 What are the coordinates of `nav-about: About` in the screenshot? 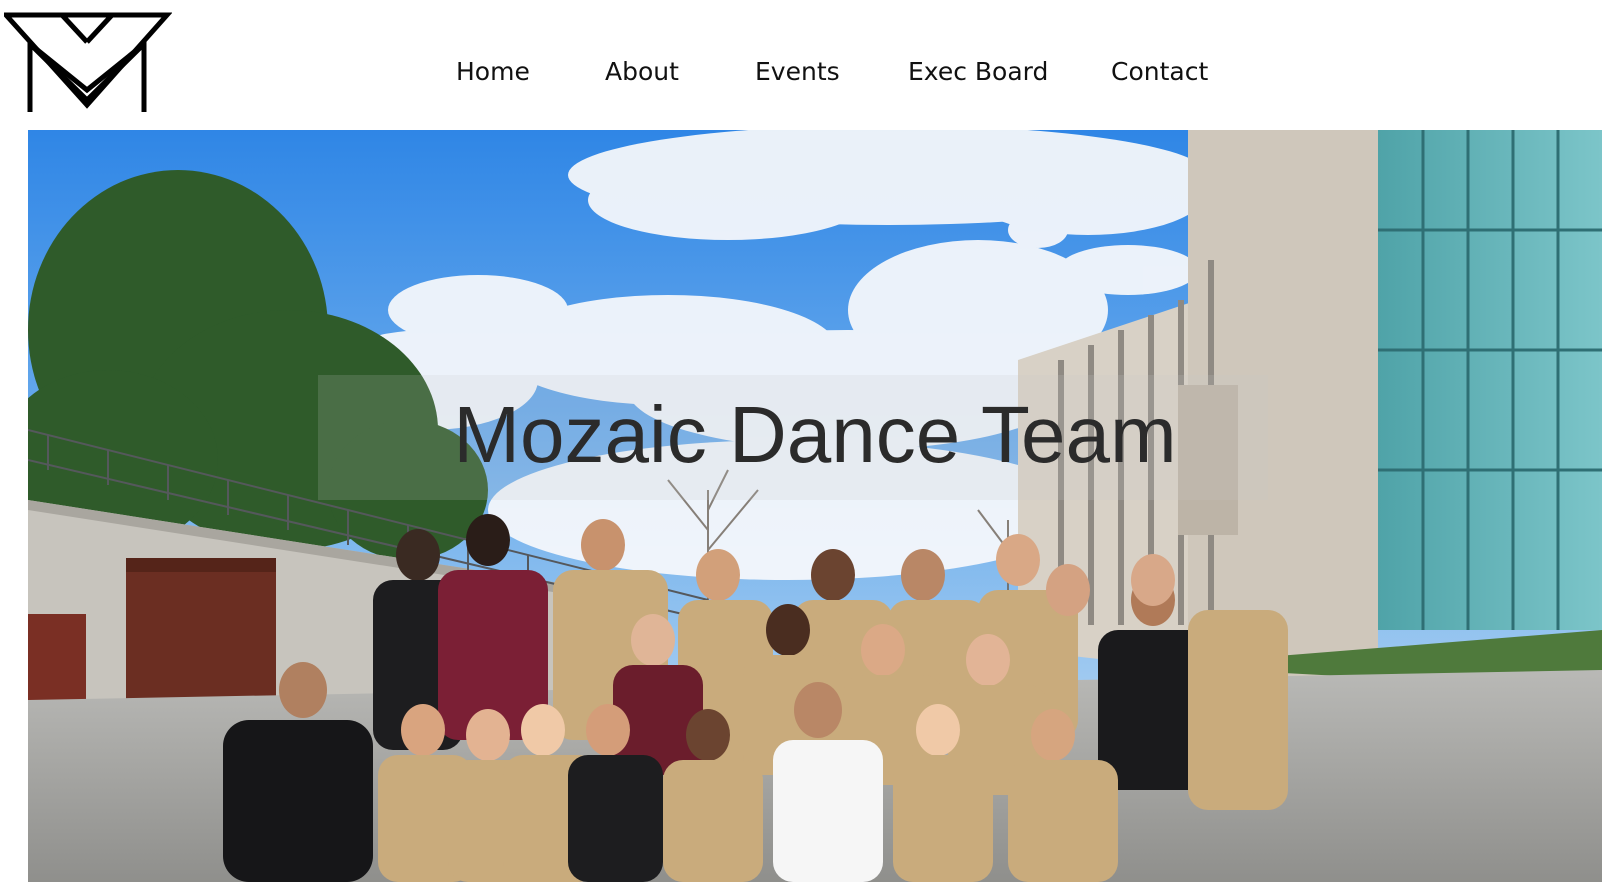 It's located at (642, 72).